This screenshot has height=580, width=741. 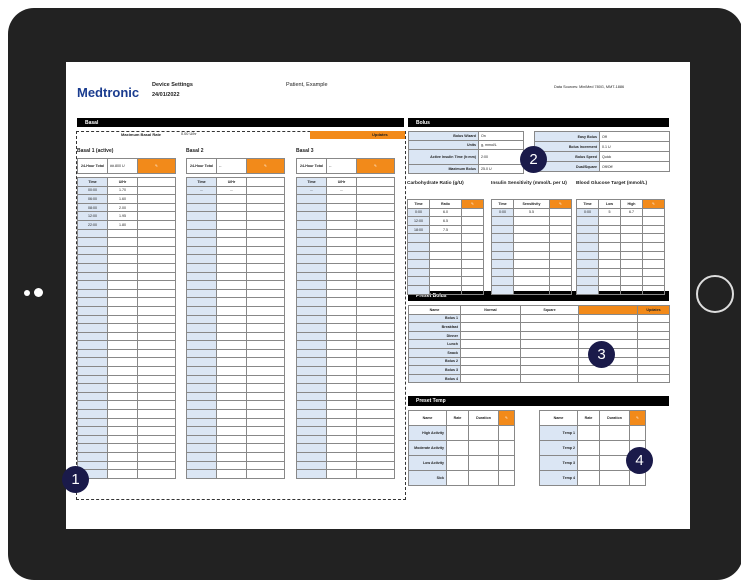 I want to click on home-button, so click(x=715, y=294).